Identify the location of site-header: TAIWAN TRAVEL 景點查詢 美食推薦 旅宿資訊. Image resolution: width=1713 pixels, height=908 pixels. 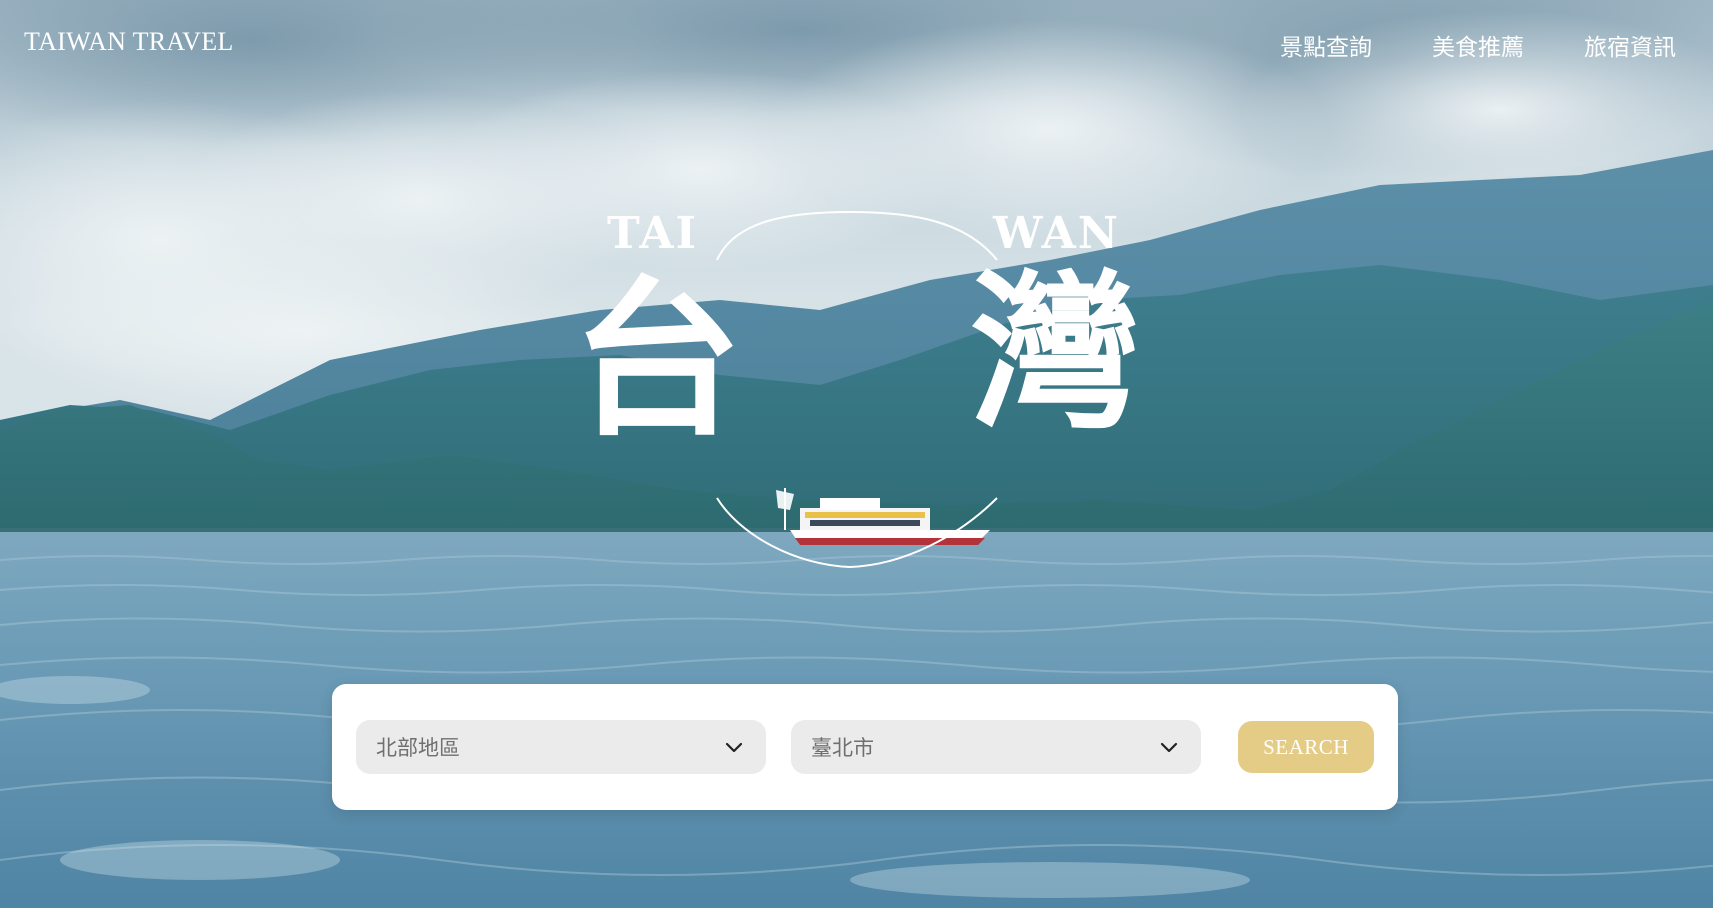
(856, 45).